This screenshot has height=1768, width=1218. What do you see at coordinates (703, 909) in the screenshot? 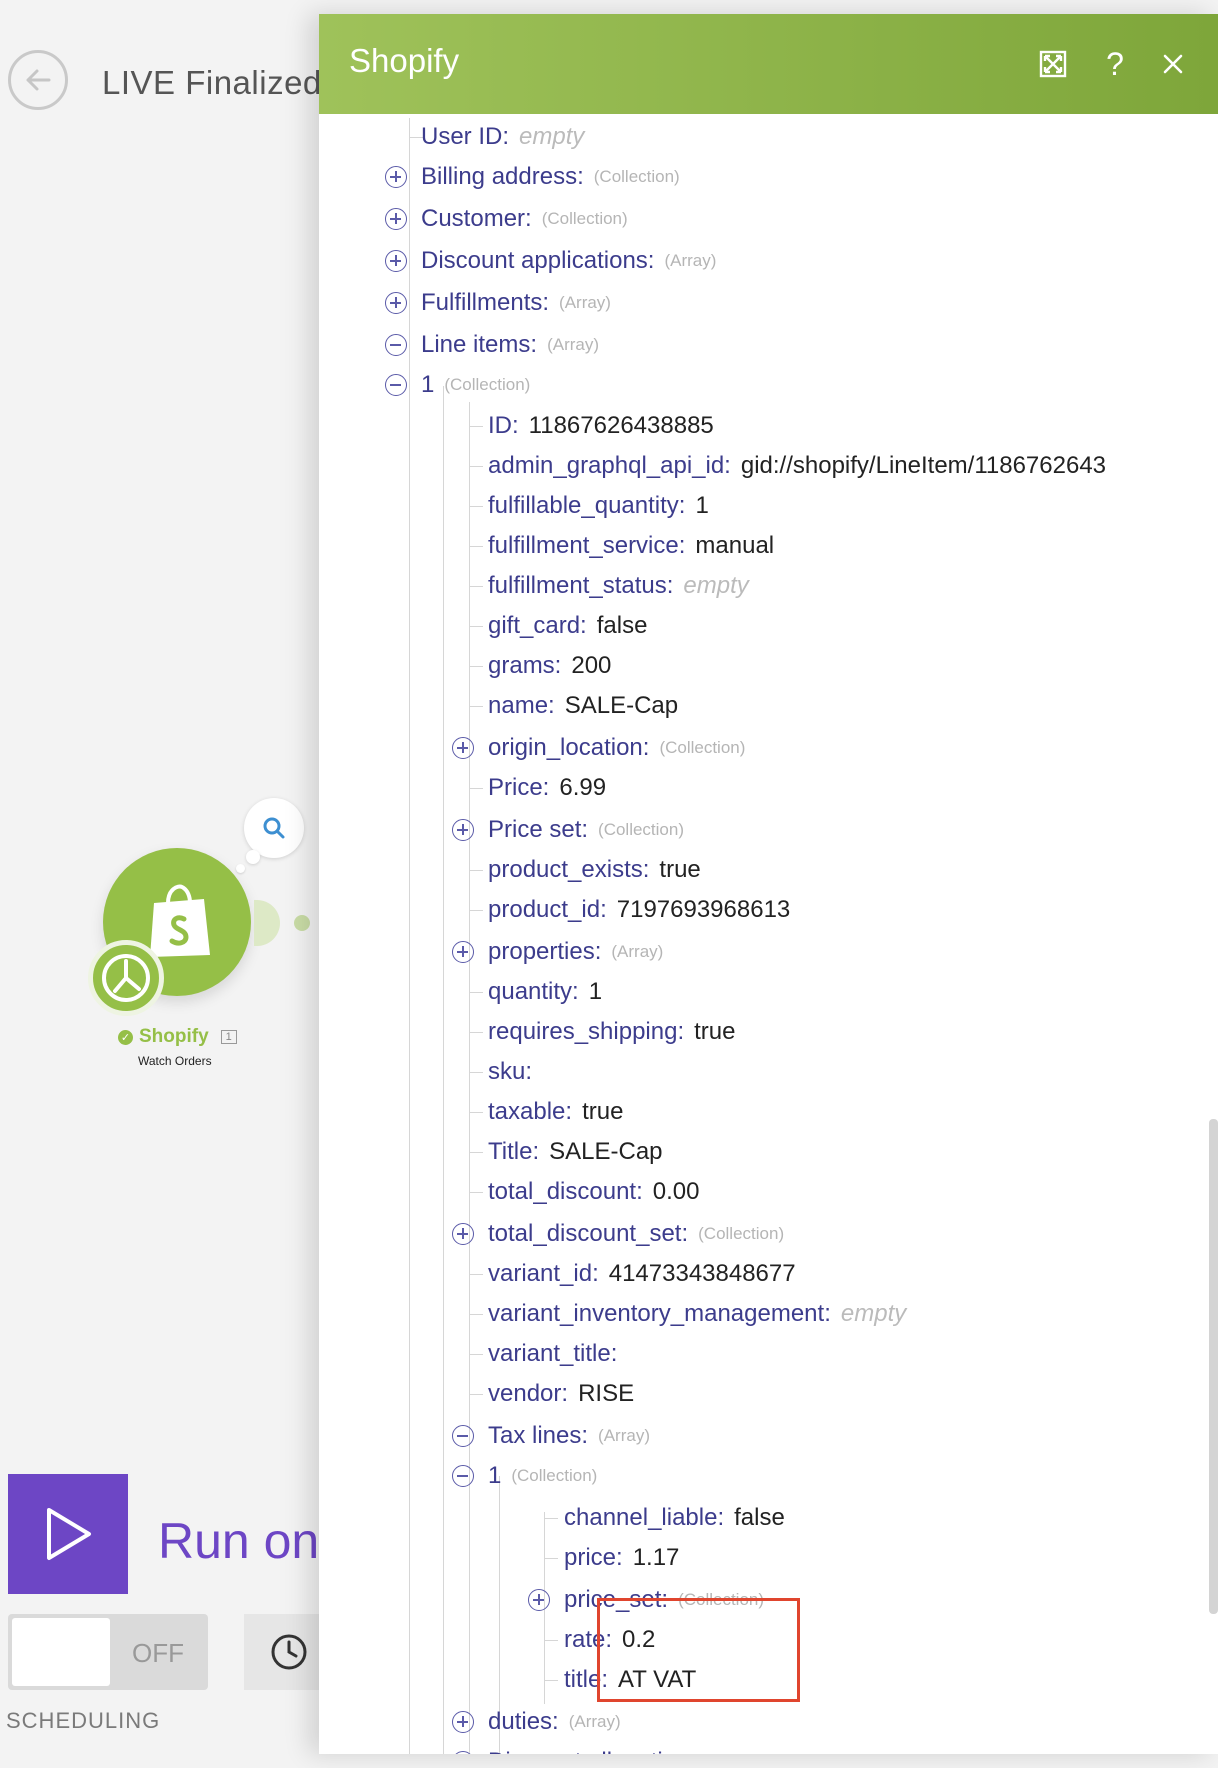
I see `tree-value: 7197693968613` at bounding box center [703, 909].